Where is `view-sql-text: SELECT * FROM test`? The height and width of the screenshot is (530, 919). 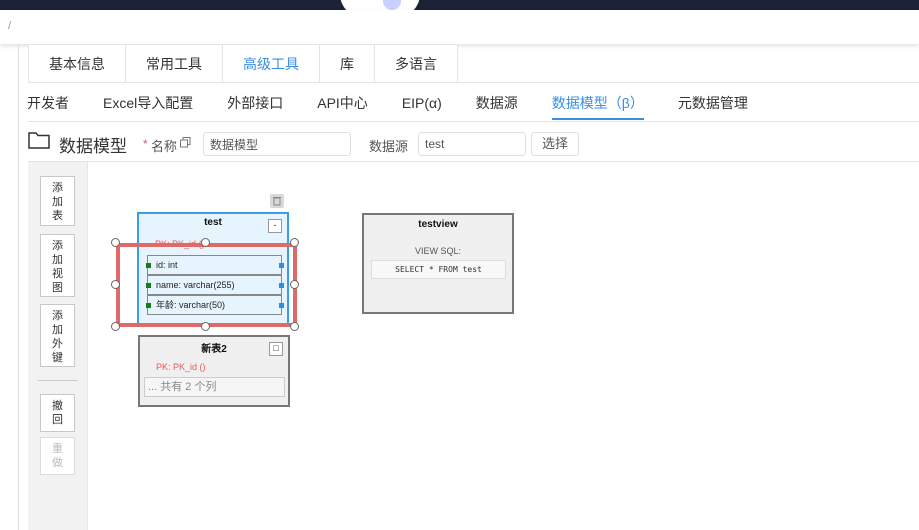
view-sql-text: SELECT * FROM test is located at coordinates (438, 269).